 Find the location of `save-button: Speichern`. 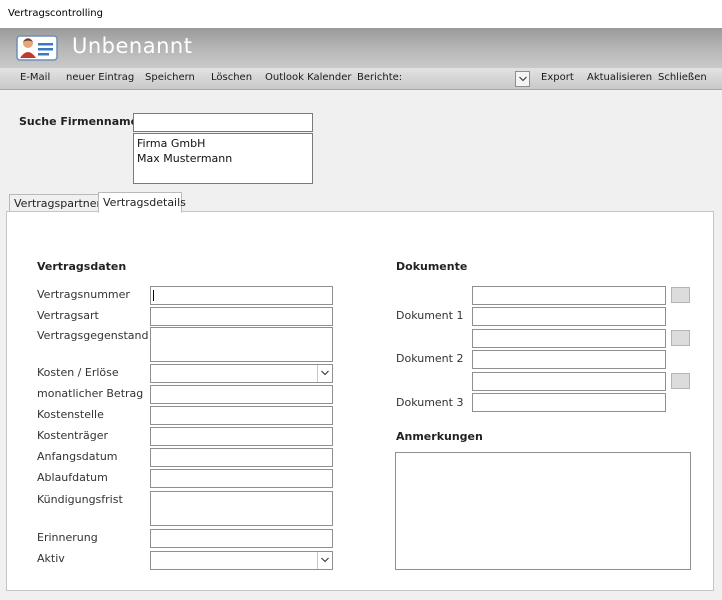

save-button: Speichern is located at coordinates (170, 77).